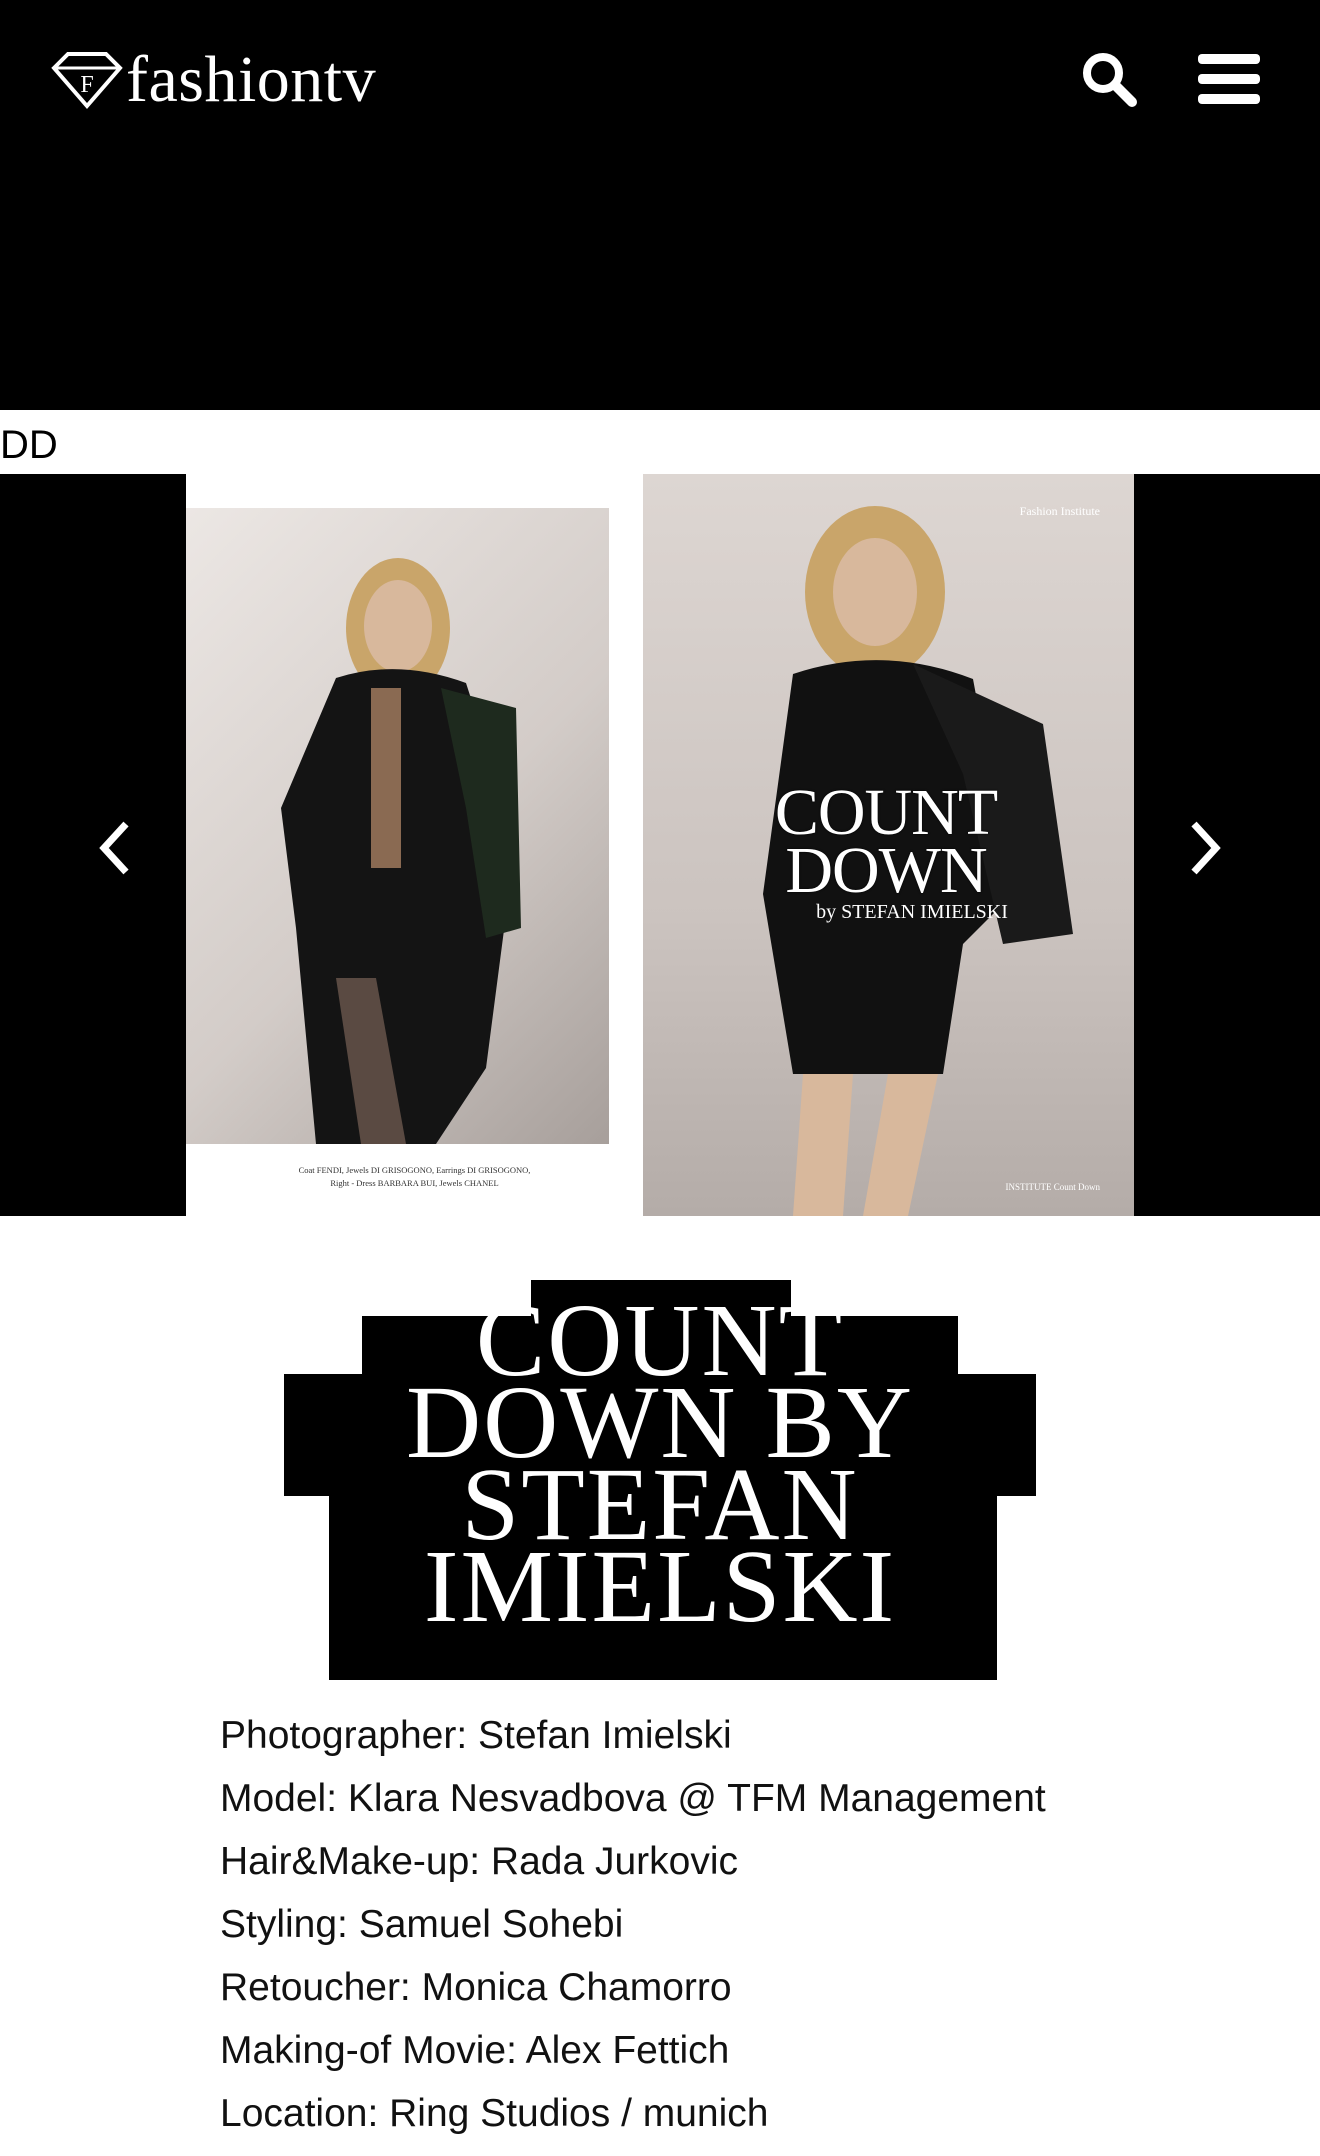 This screenshot has width=1320, height=2156. What do you see at coordinates (1059, 511) in the screenshot?
I see `magazine-section-tag: Fashion Institute` at bounding box center [1059, 511].